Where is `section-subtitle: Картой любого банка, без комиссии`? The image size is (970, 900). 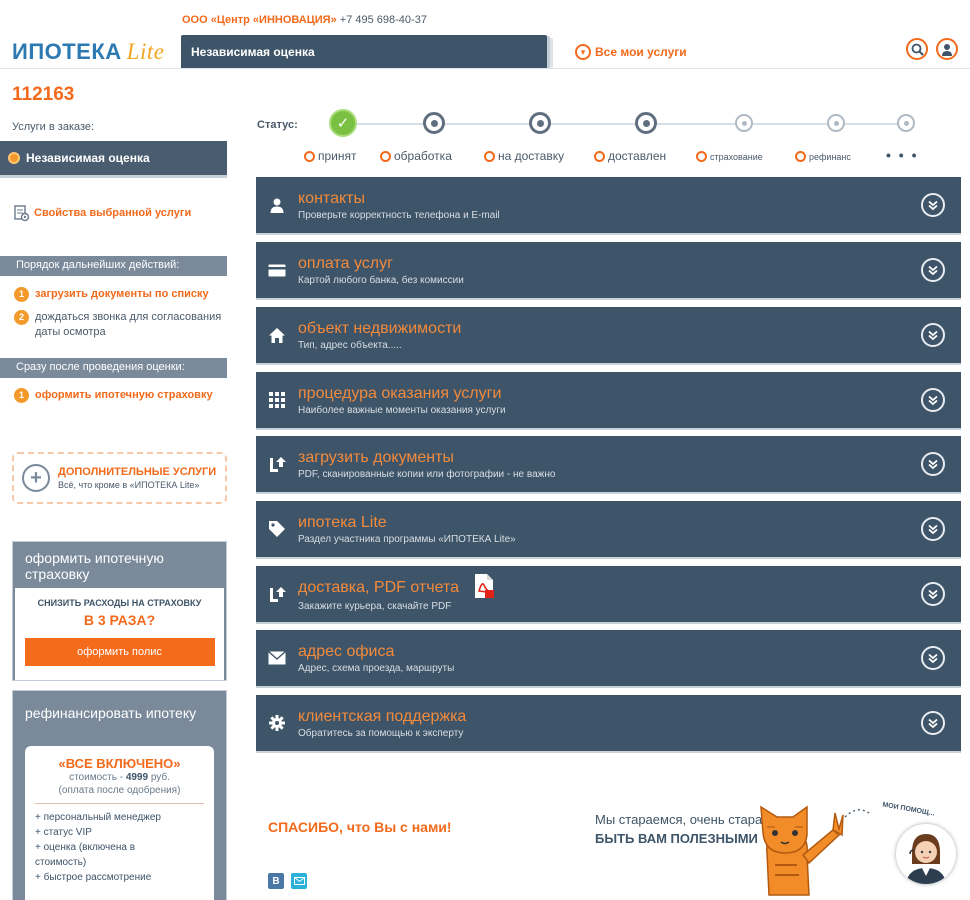
section-subtitle: Картой любого банка, без комиссии is located at coordinates (381, 280).